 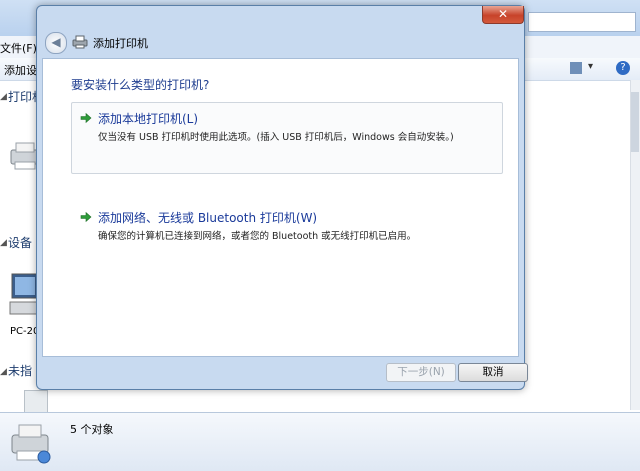 What do you see at coordinates (623, 68) in the screenshot?
I see `help-icon: ?` at bounding box center [623, 68].